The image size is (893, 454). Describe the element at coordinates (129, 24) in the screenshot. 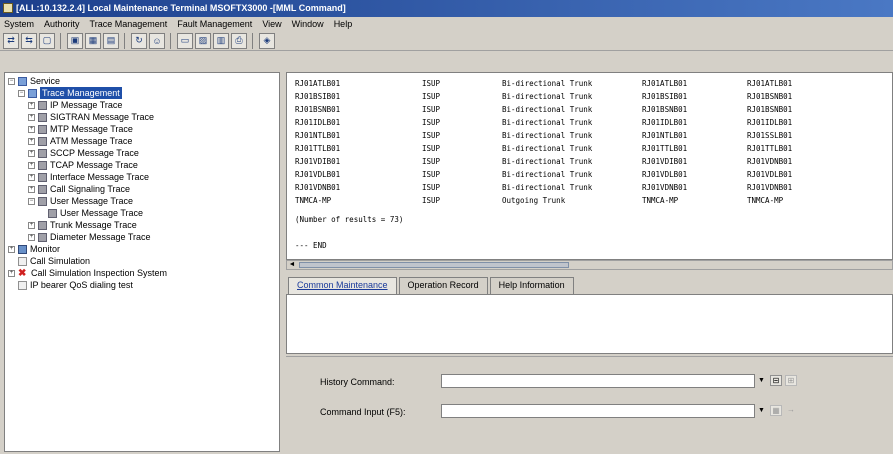

I see `menu-trace-management: Trace Management` at that location.